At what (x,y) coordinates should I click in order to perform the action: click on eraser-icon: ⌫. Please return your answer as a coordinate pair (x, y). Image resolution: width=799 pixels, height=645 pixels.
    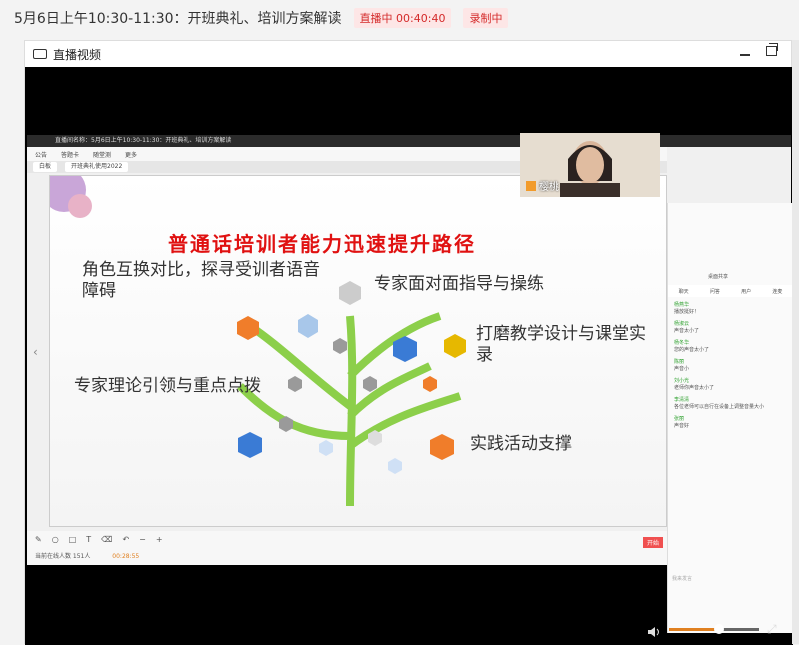
    Looking at the image, I should click on (107, 539).